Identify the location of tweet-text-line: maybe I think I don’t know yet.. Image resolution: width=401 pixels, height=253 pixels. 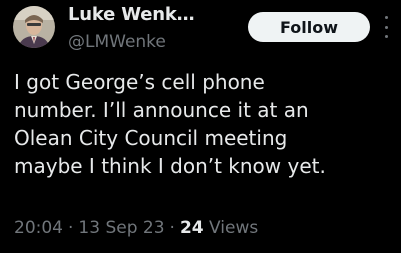
(170, 166).